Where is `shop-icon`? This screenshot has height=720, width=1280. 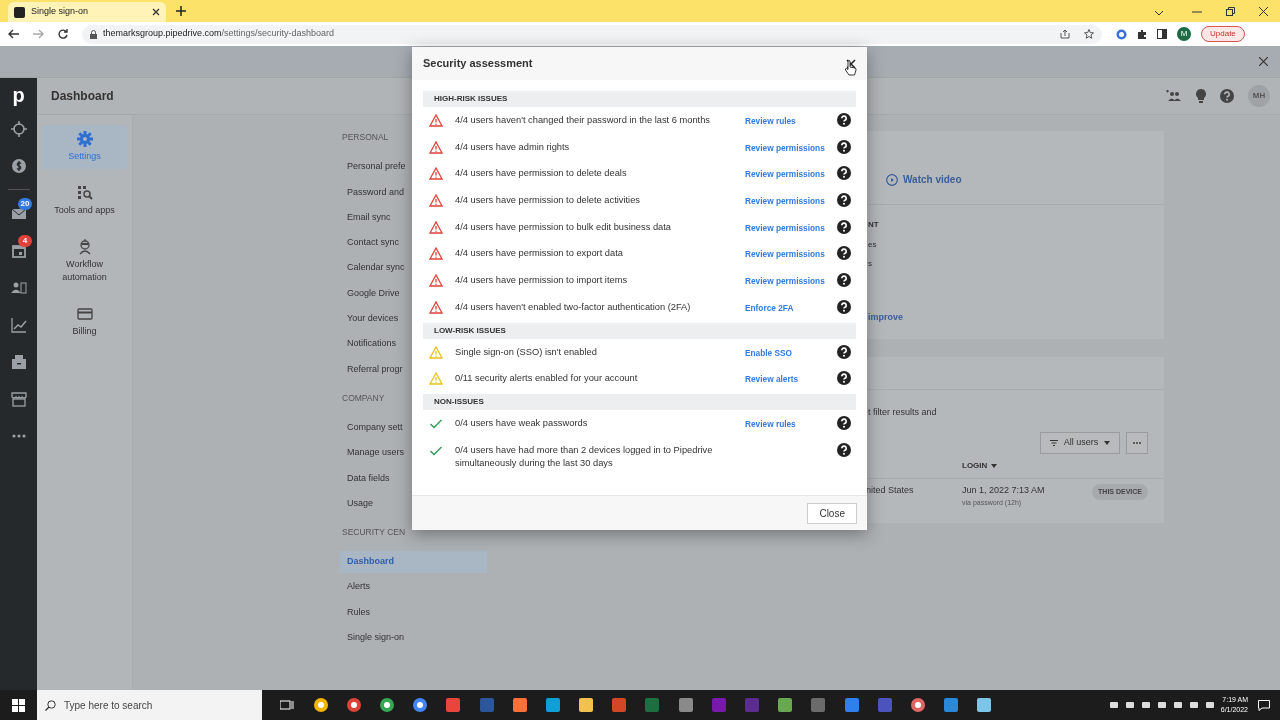
shop-icon is located at coordinates (18, 398).